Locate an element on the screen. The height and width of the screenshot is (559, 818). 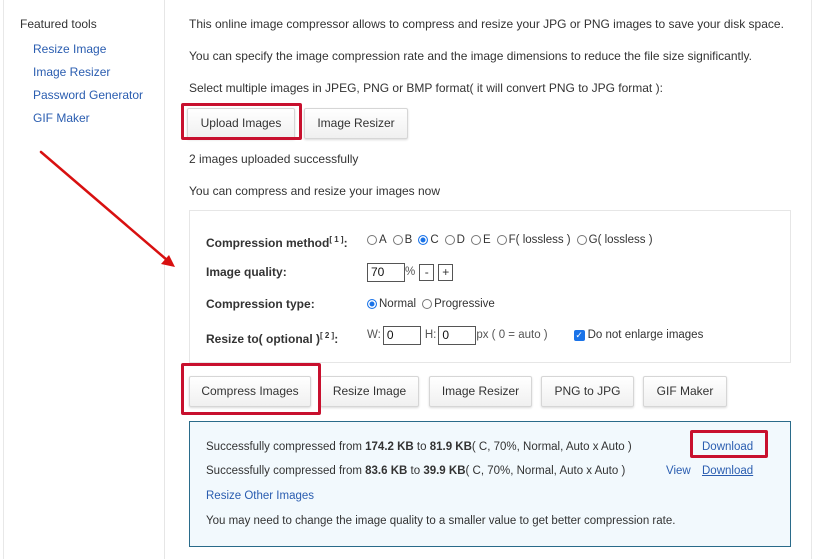
option-label: D is located at coordinates (460, 240).